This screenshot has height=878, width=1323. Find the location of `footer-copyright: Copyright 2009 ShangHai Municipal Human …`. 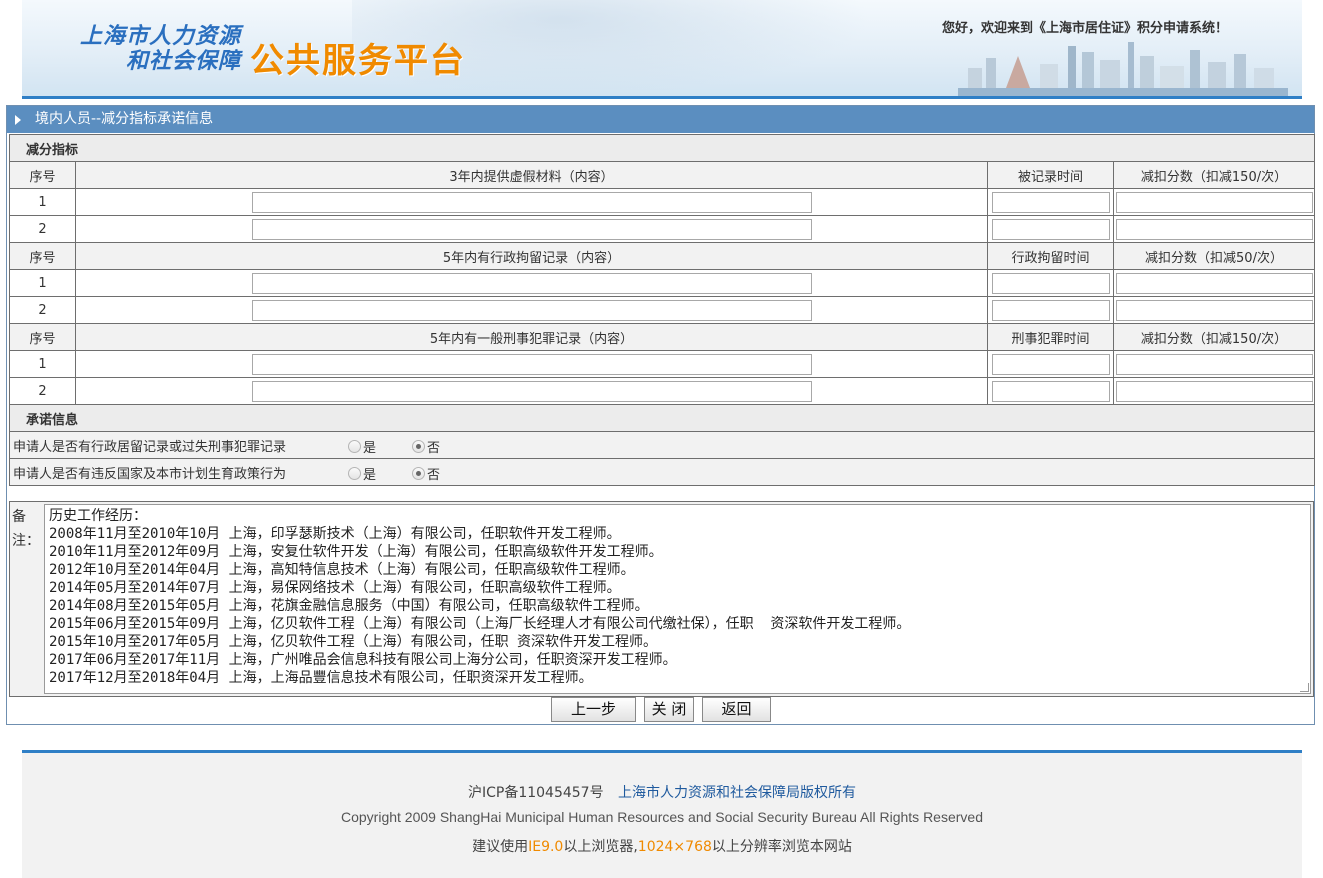

footer-copyright: Copyright 2009 ShangHai Municipal Human … is located at coordinates (661, 817).